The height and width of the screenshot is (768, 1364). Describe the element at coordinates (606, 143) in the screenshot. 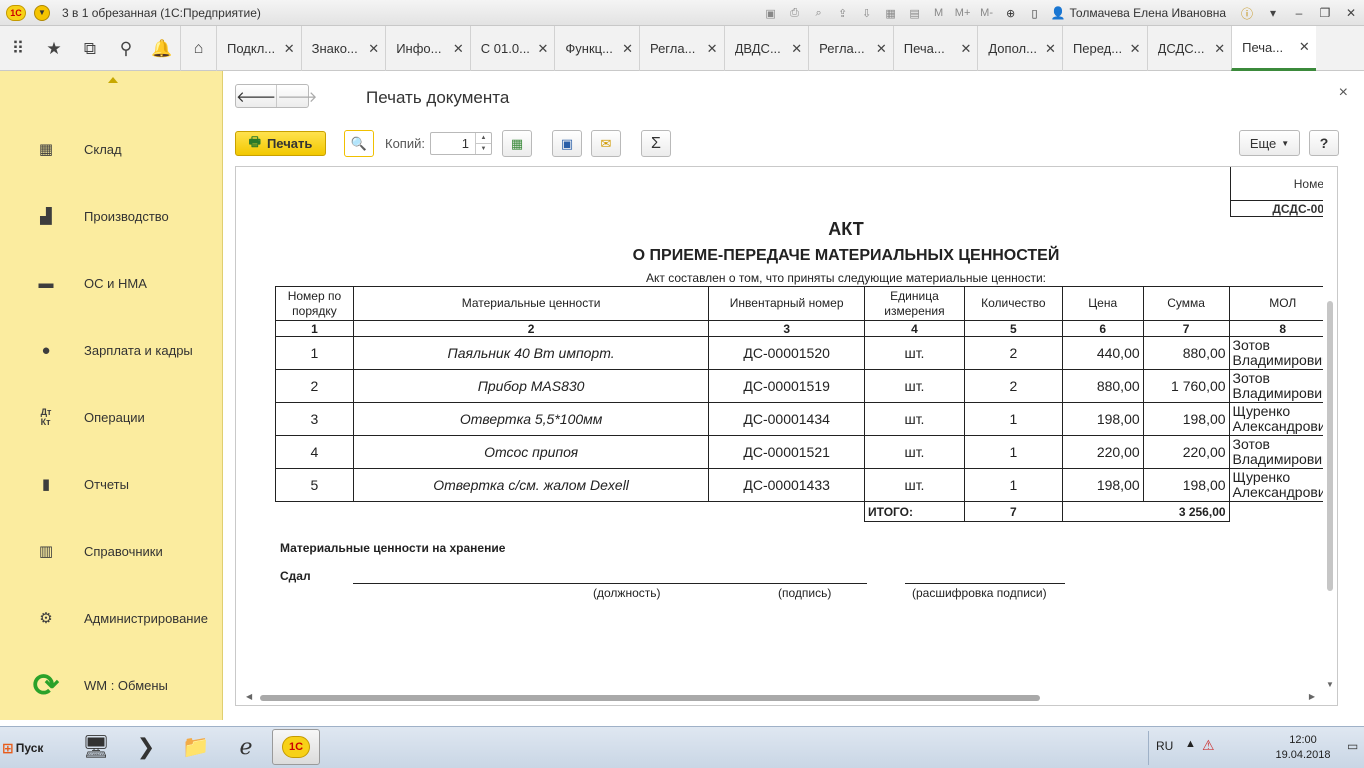

I see `send-email-button: ✉` at that location.